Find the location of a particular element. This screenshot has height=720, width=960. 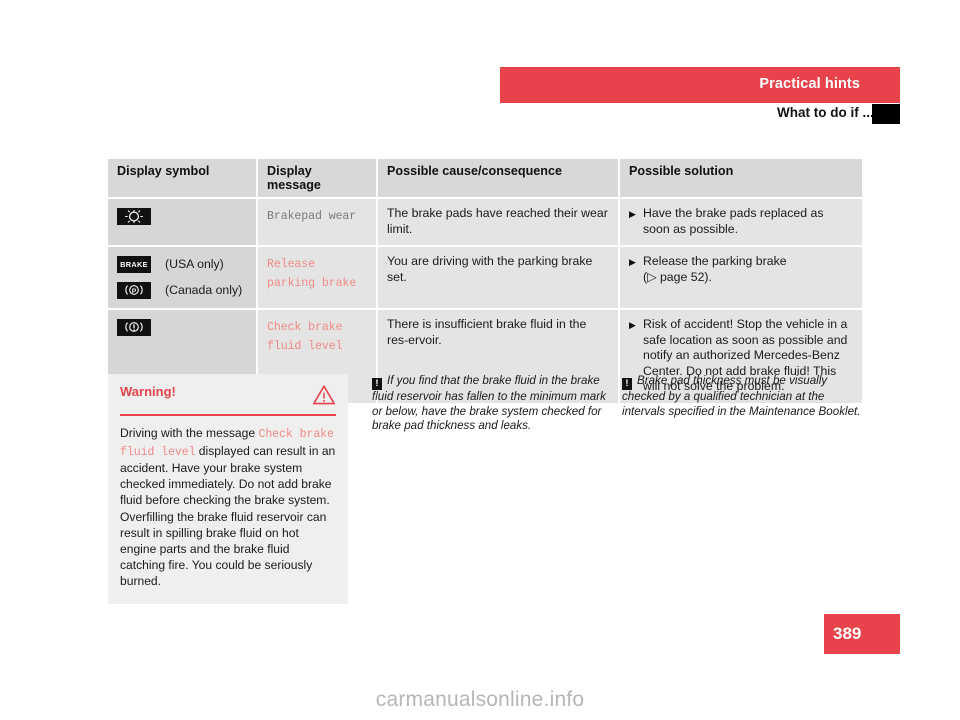

symbol-note-canada: (Canada only) is located at coordinates (204, 290).